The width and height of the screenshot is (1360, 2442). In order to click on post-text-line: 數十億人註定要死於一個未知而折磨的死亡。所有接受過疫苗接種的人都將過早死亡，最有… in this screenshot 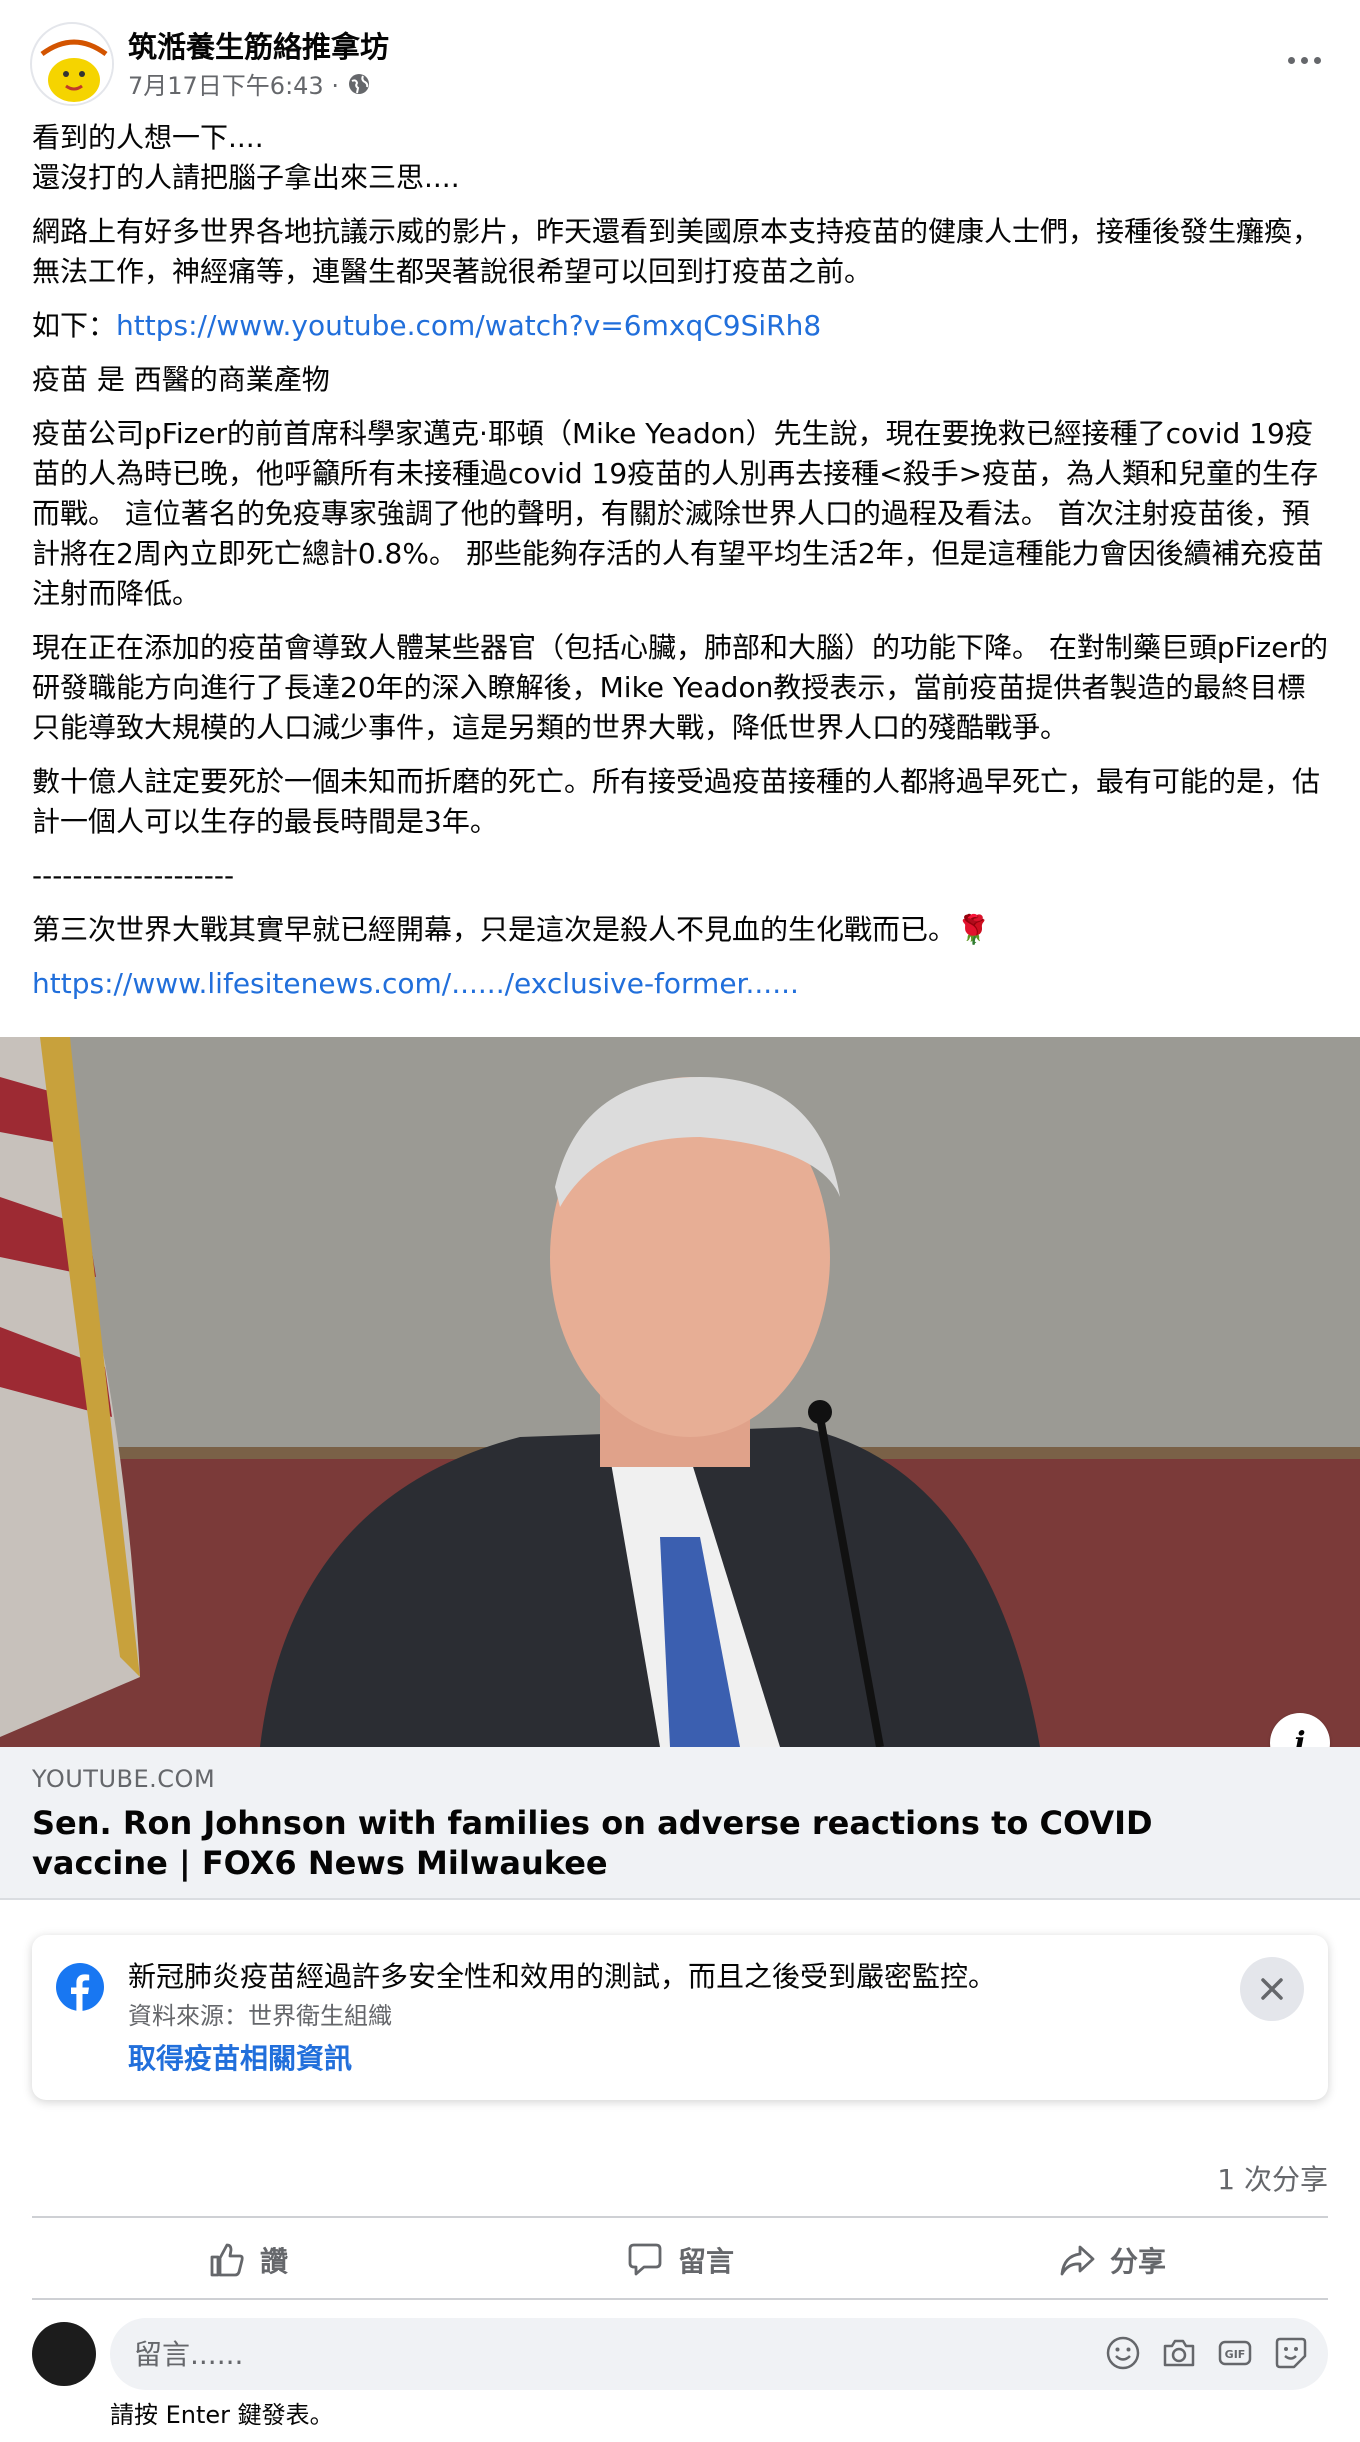, I will do `click(676, 801)`.